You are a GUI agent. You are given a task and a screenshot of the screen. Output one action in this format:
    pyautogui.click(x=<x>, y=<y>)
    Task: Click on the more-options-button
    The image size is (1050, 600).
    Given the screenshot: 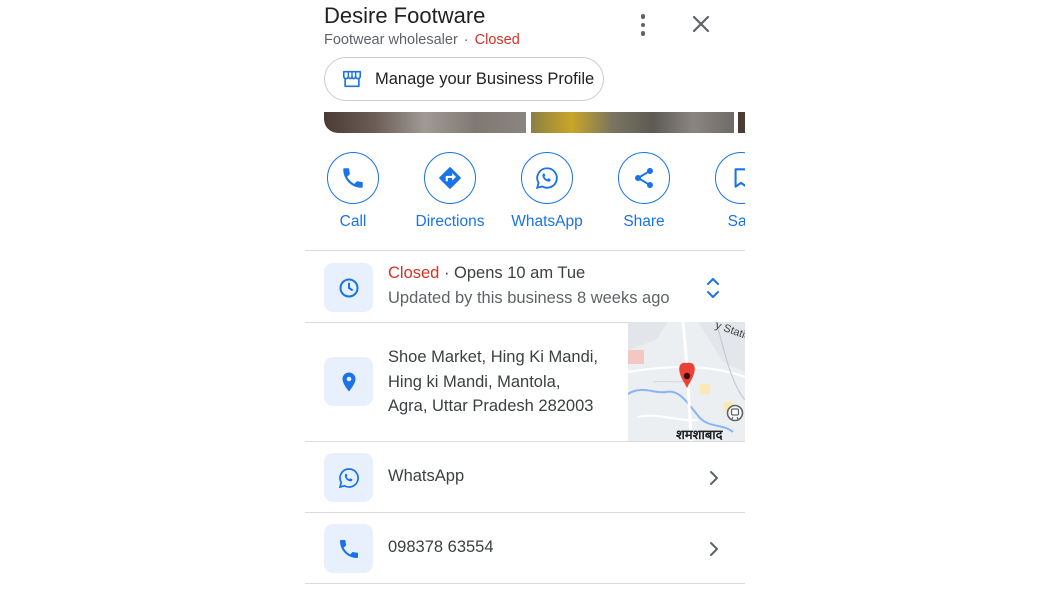 What is the action you would take?
    pyautogui.click(x=643, y=25)
    